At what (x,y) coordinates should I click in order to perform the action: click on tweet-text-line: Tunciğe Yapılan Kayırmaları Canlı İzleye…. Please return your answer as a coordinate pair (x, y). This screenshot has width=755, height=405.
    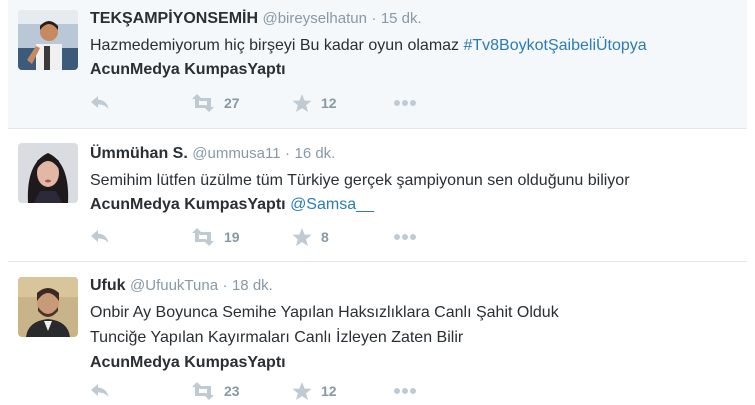
    Looking at the image, I should click on (413, 337).